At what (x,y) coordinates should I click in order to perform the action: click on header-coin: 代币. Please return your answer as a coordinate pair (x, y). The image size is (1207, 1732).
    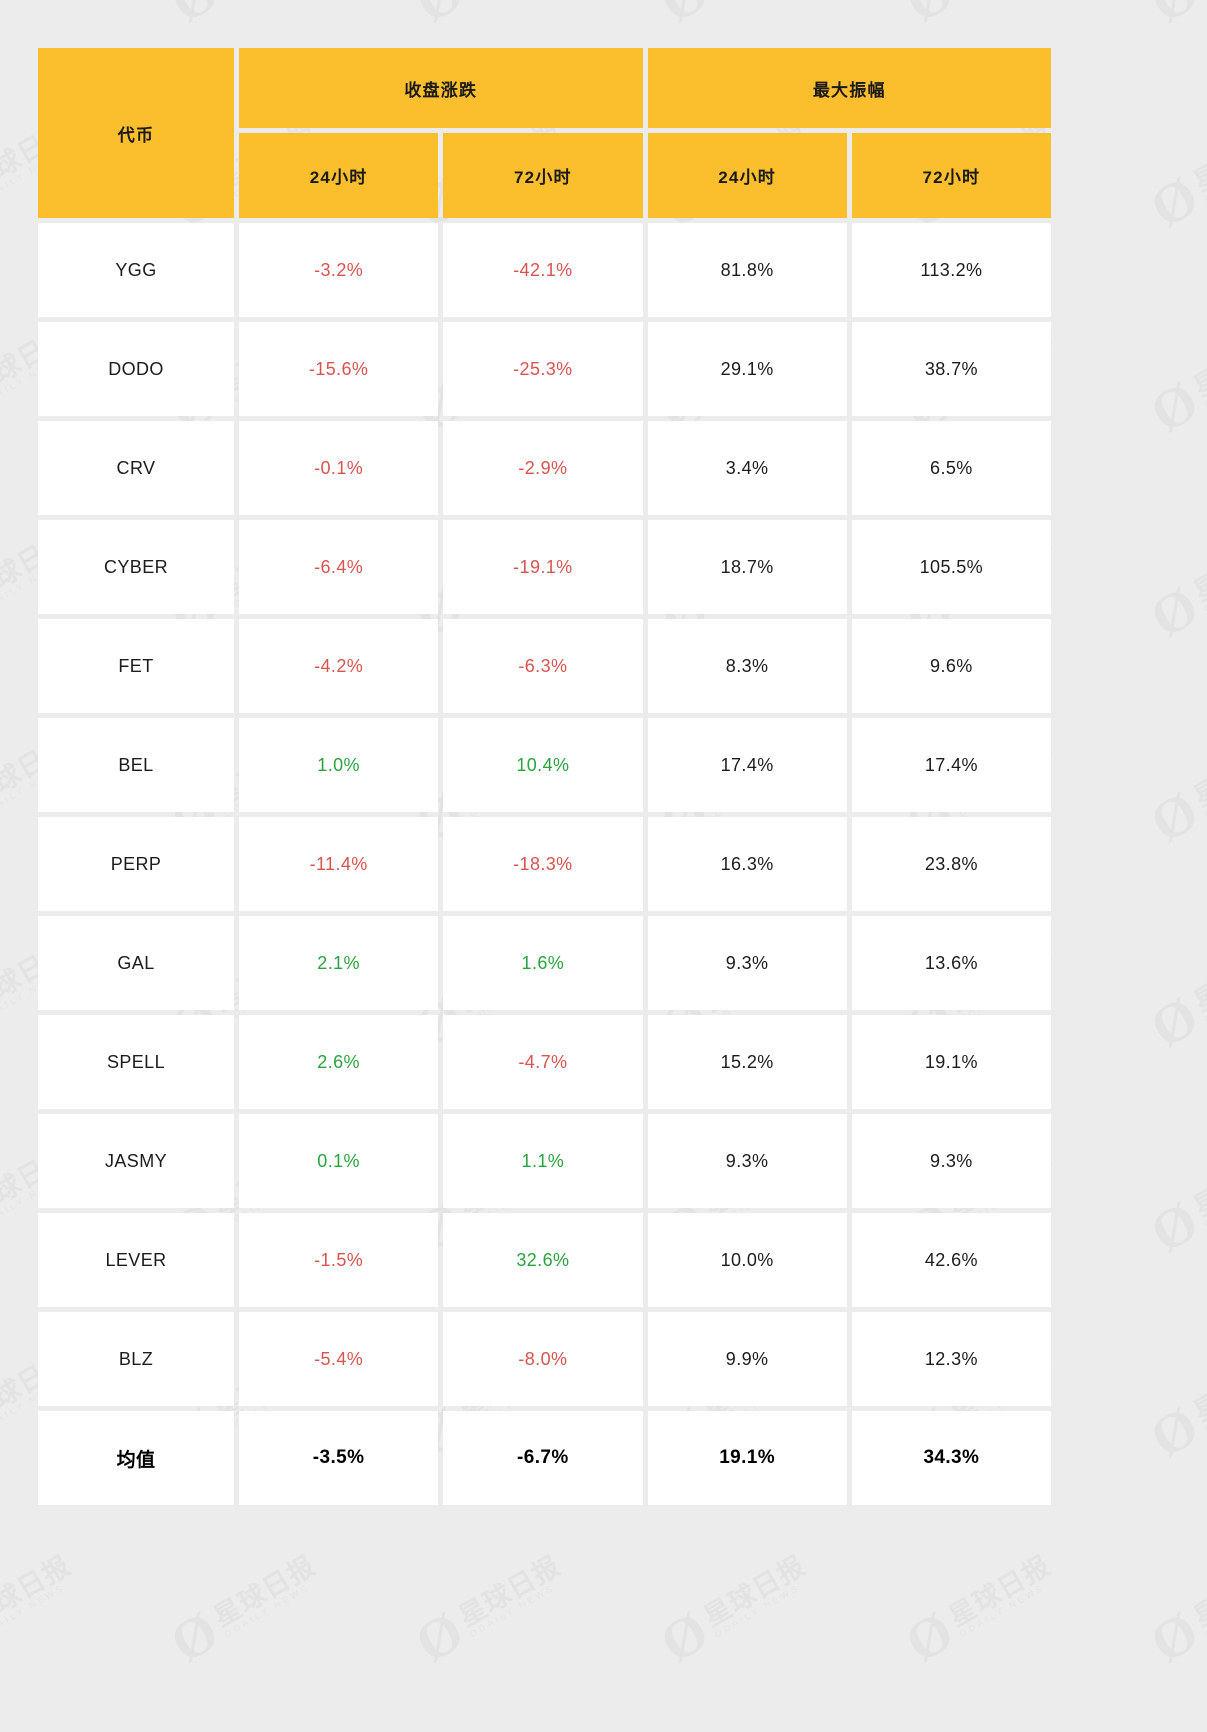
    Looking at the image, I should click on (136, 133).